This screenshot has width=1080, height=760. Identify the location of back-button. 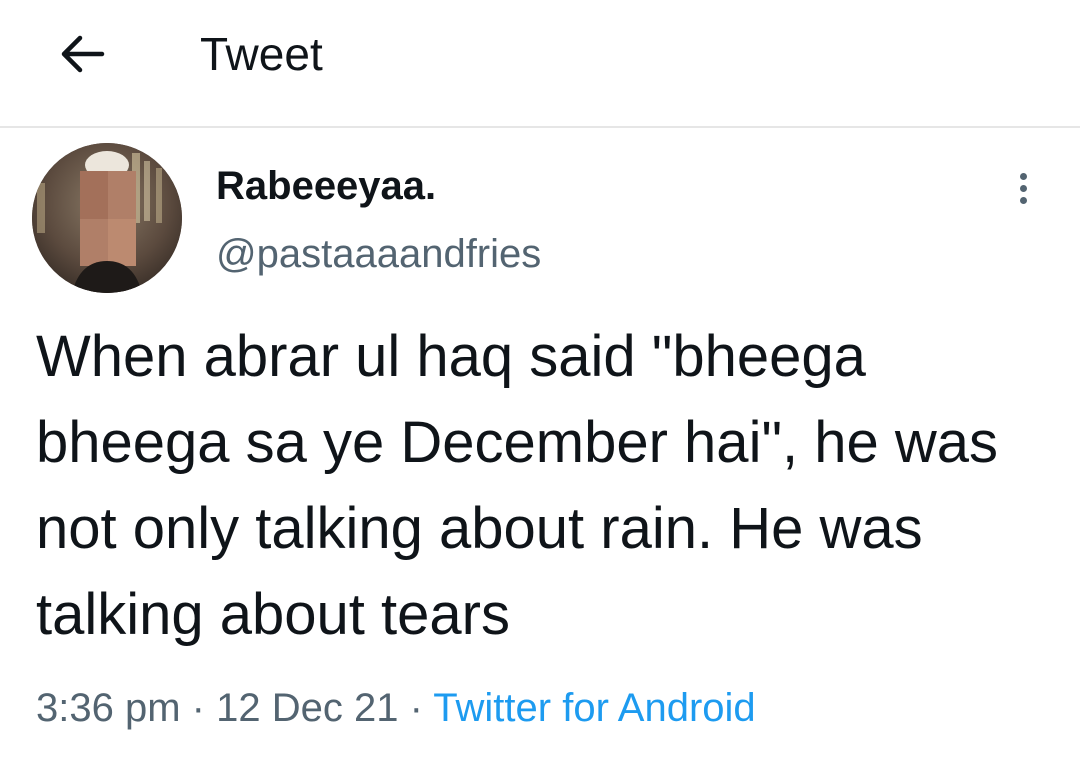
(82, 54).